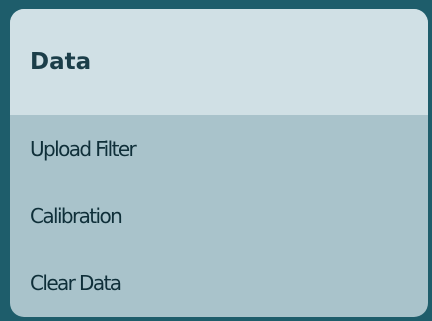 The height and width of the screenshot is (321, 432). Describe the element at coordinates (76, 215) in the screenshot. I see `menu-item-label: Calibration` at that location.